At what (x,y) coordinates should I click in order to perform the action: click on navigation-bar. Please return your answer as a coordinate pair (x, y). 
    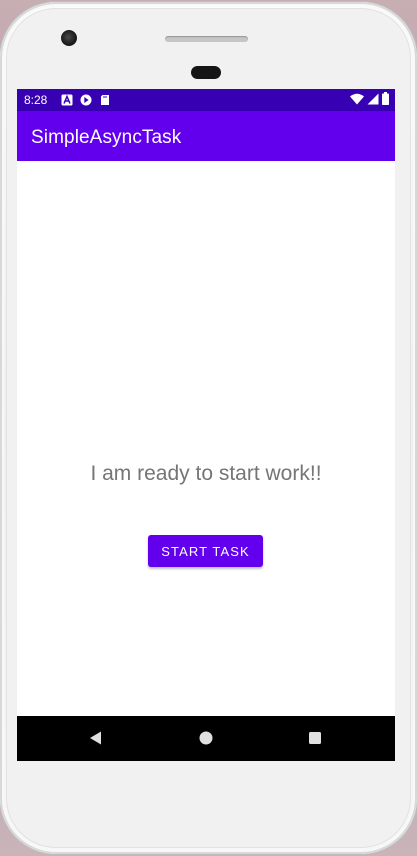
    Looking at the image, I should click on (206, 738).